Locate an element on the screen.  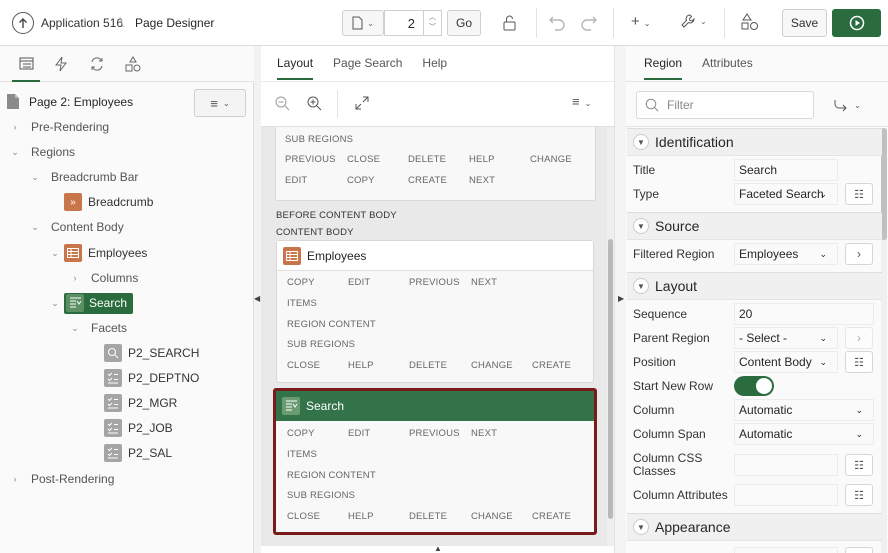
tree-item-search: ⌄ Search is located at coordinates (92, 303).